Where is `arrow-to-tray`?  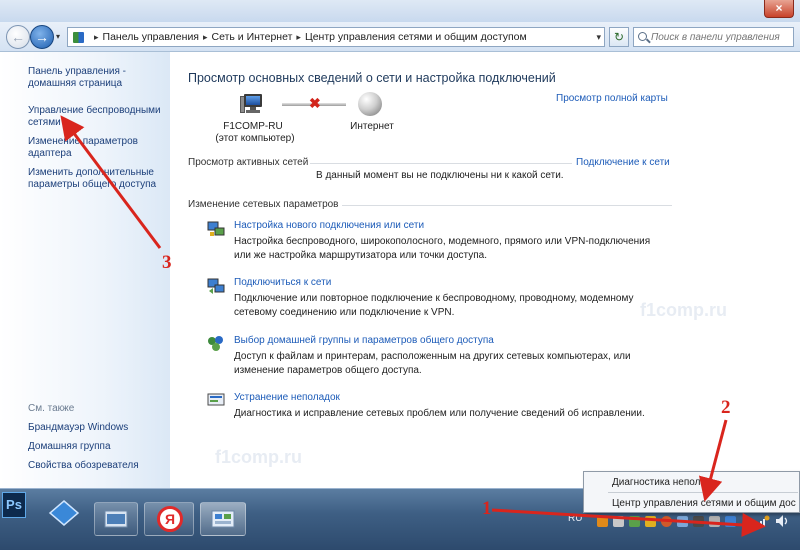 arrow-to-tray is located at coordinates (628, 522).